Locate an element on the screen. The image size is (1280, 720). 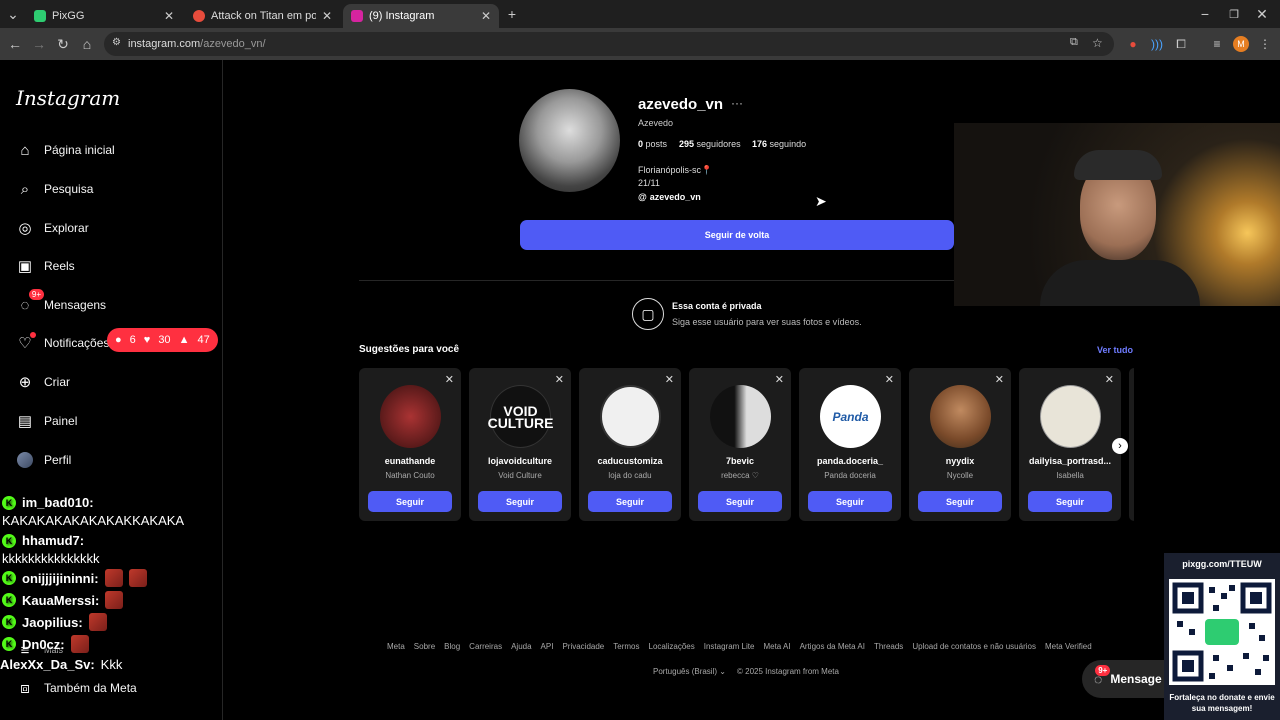
footer-link: API is located at coordinates (547, 646).